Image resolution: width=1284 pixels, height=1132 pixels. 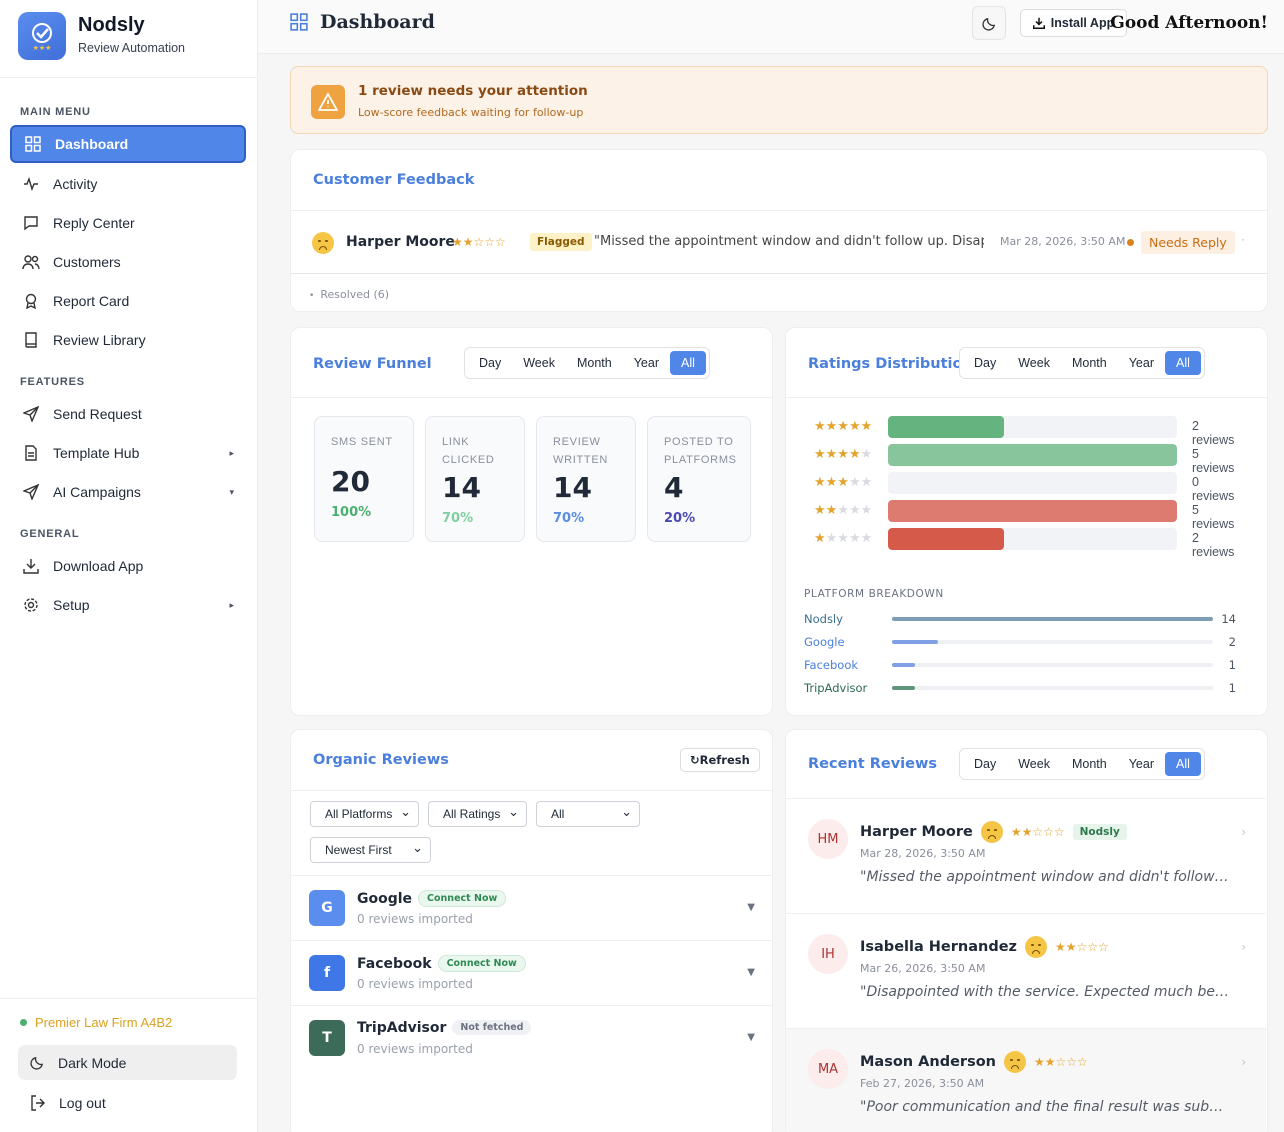 What do you see at coordinates (1243, 240) in the screenshot?
I see `more-icon: ·` at bounding box center [1243, 240].